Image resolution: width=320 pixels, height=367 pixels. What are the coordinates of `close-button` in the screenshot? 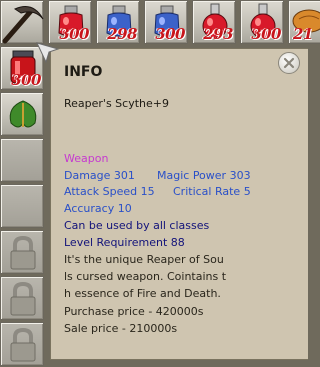 It's located at (289, 63).